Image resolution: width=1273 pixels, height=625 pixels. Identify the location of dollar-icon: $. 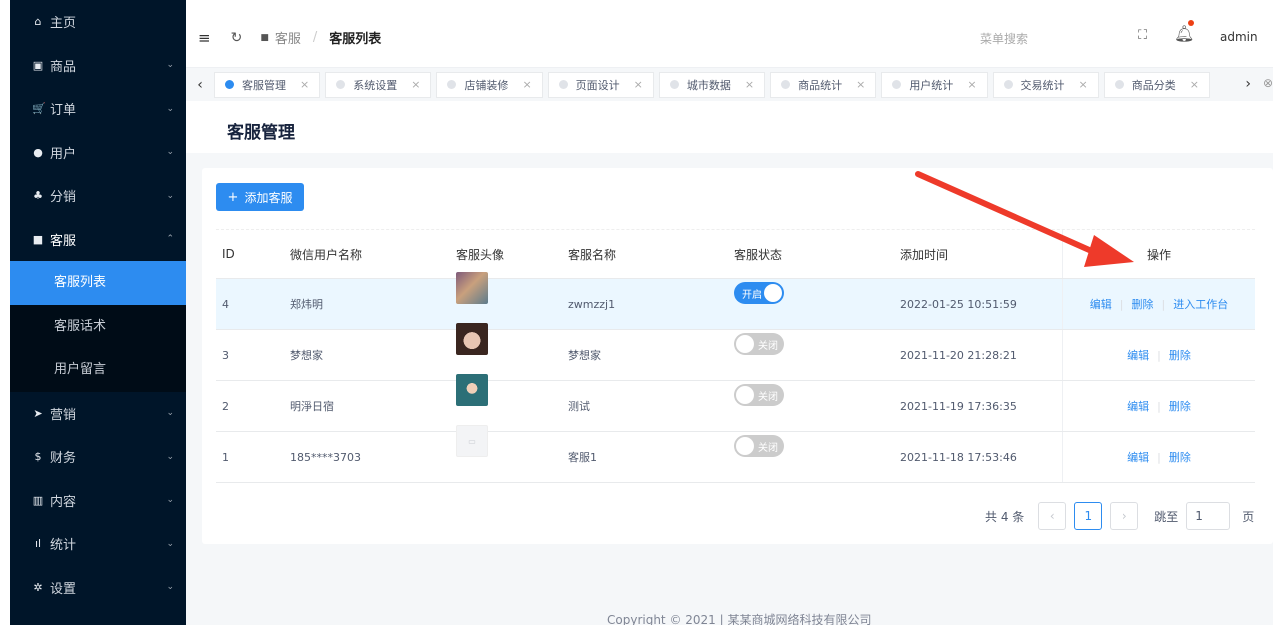
(38, 457).